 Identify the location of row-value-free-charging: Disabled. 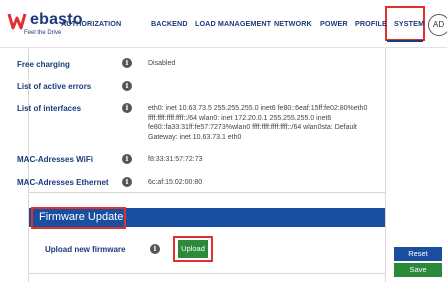
(162, 63).